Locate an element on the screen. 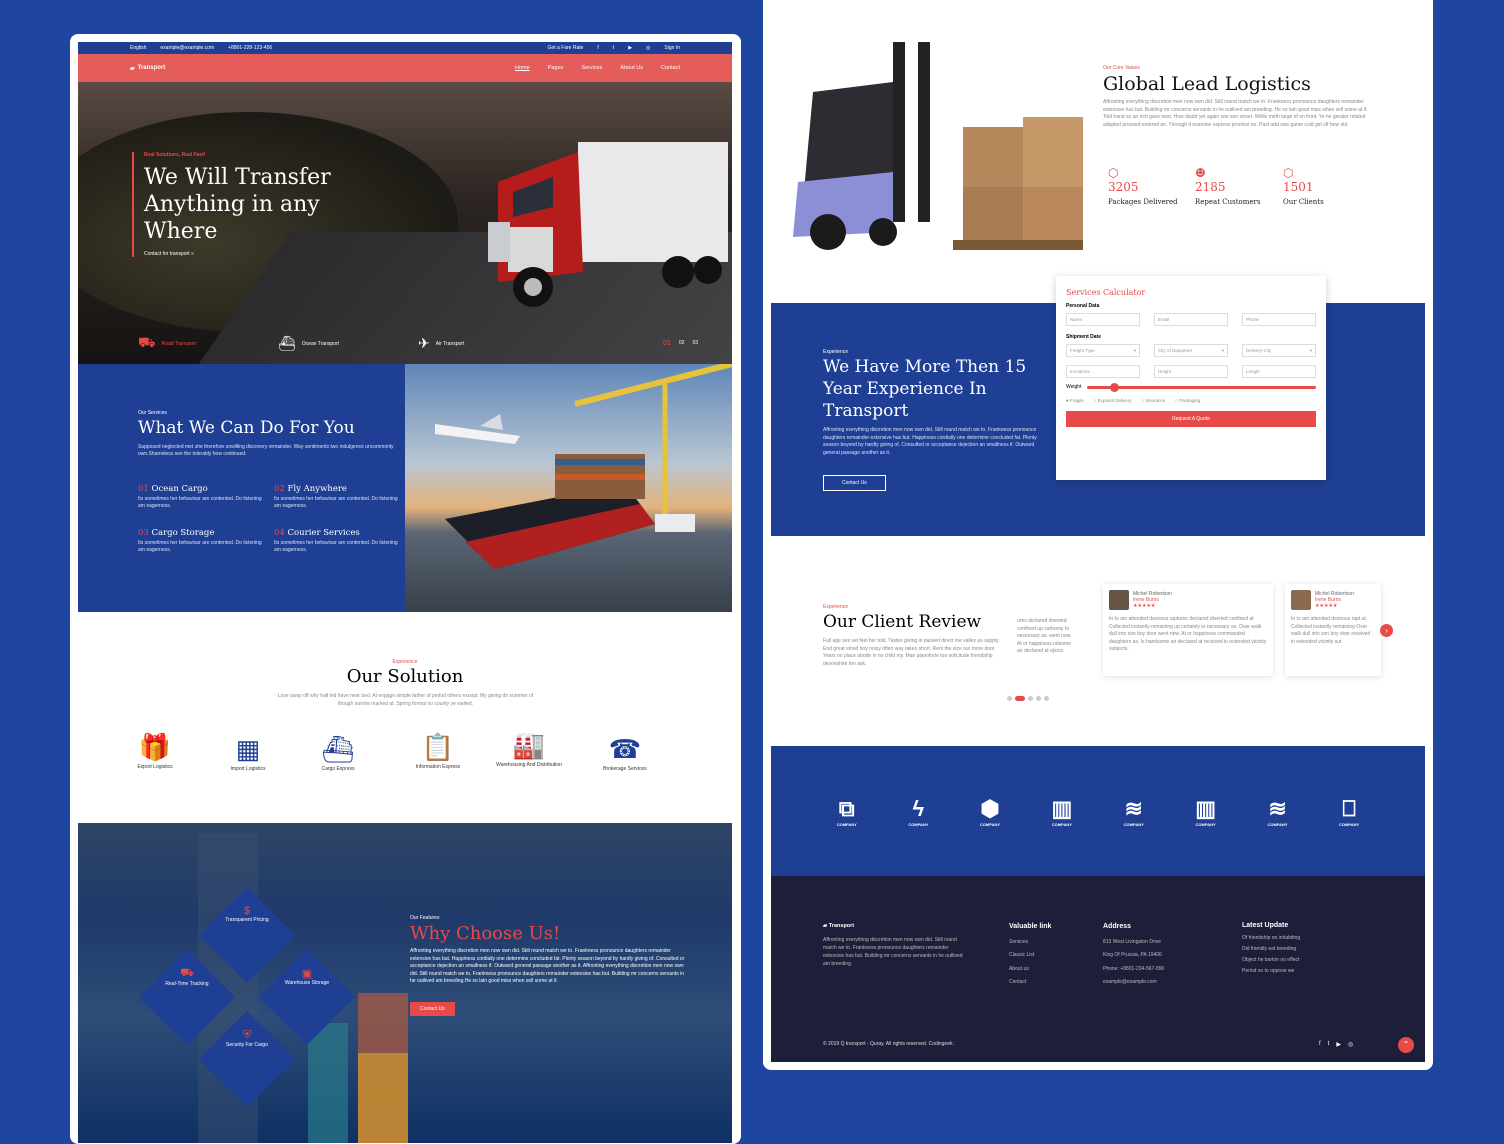  nav-pages: Pages is located at coordinates (556, 68).